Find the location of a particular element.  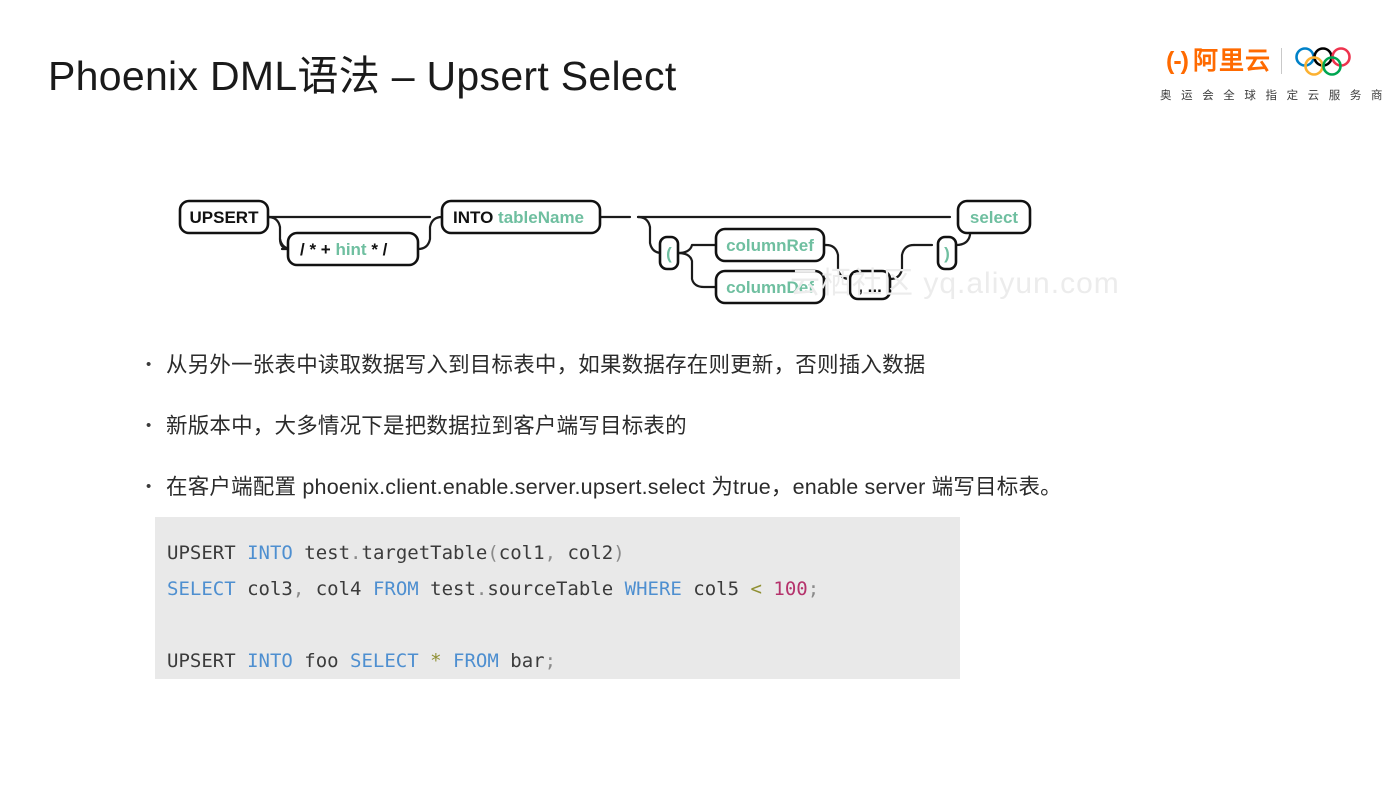

bullet-text: 新版本中，大多情况下是把数据拉到客户端写目标表的 is located at coordinates (426, 426).